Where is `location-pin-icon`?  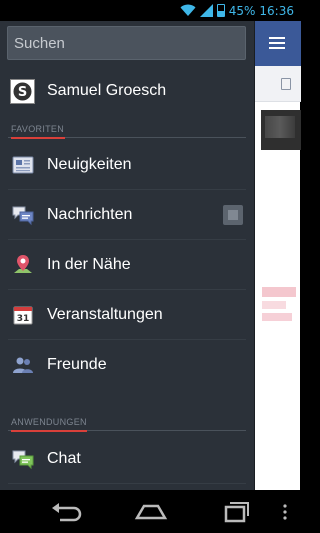 location-pin-icon is located at coordinates (23, 264).